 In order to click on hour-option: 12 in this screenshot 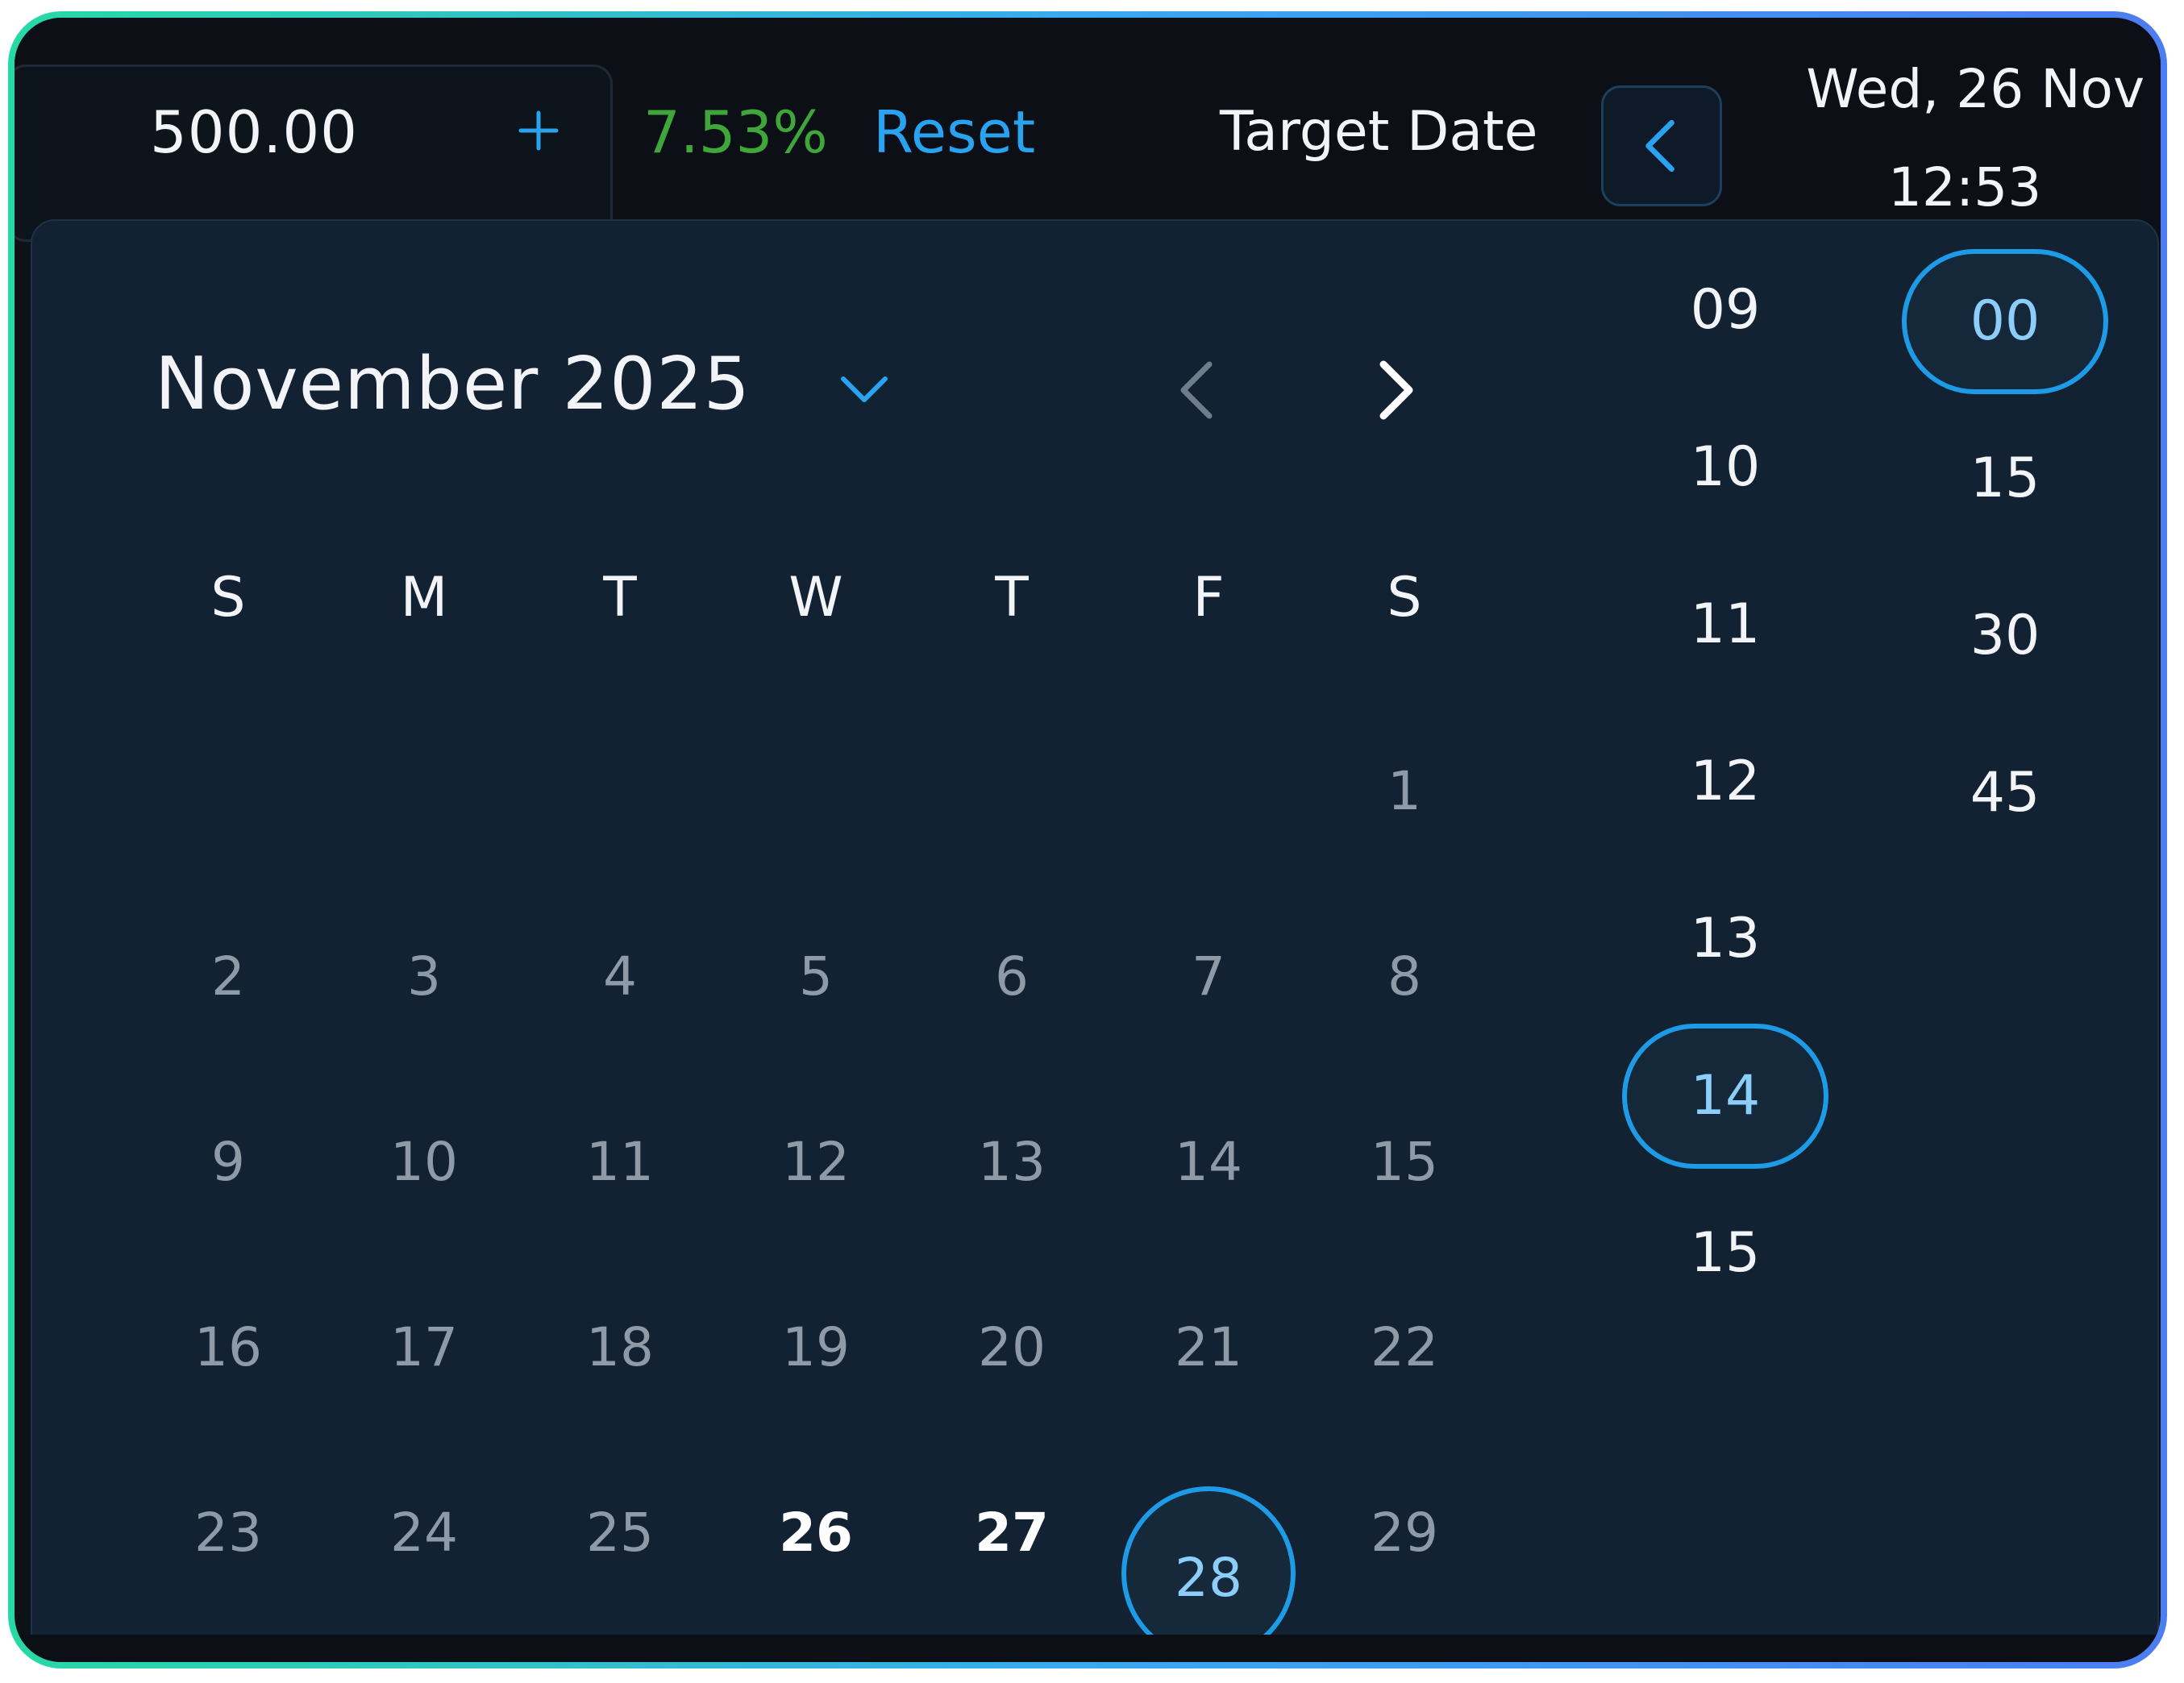, I will do `click(1725, 782)`.